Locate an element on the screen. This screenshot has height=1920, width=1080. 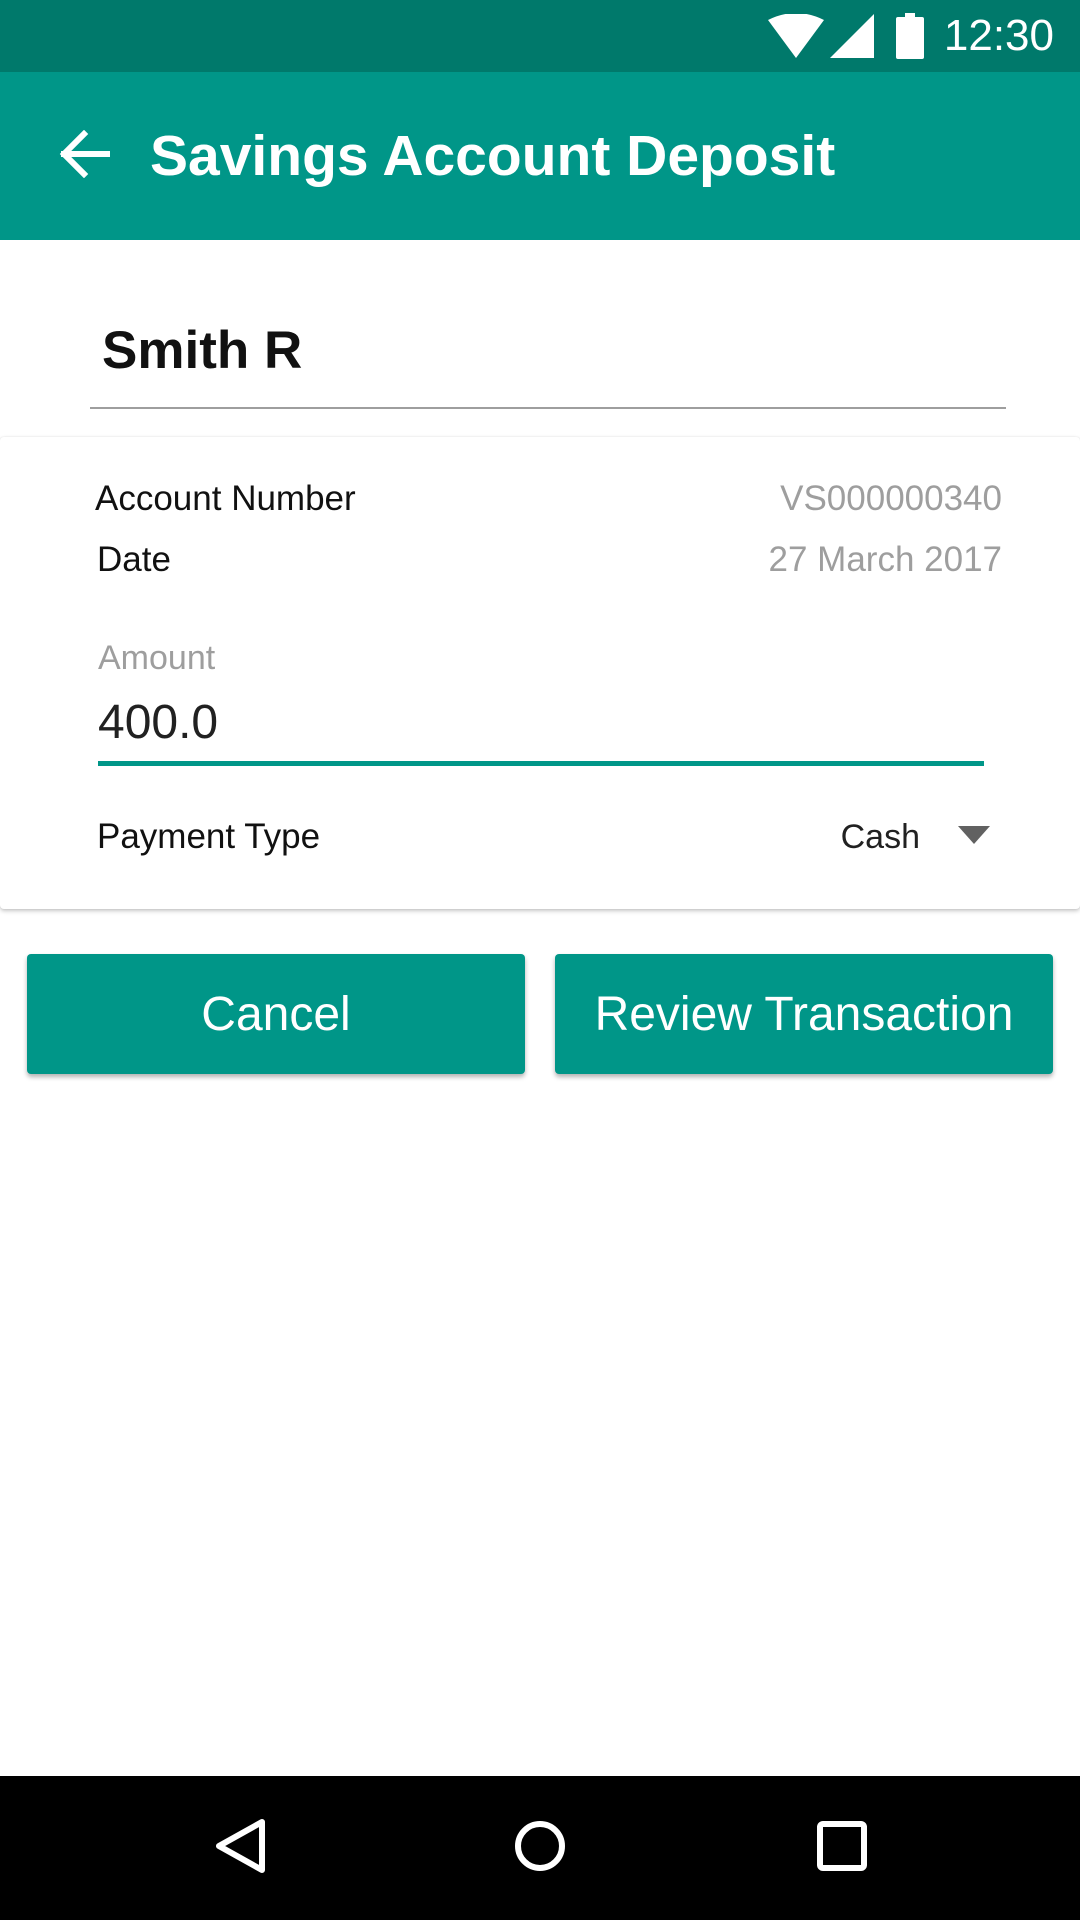
back-triangle-icon is located at coordinates (240, 1848).